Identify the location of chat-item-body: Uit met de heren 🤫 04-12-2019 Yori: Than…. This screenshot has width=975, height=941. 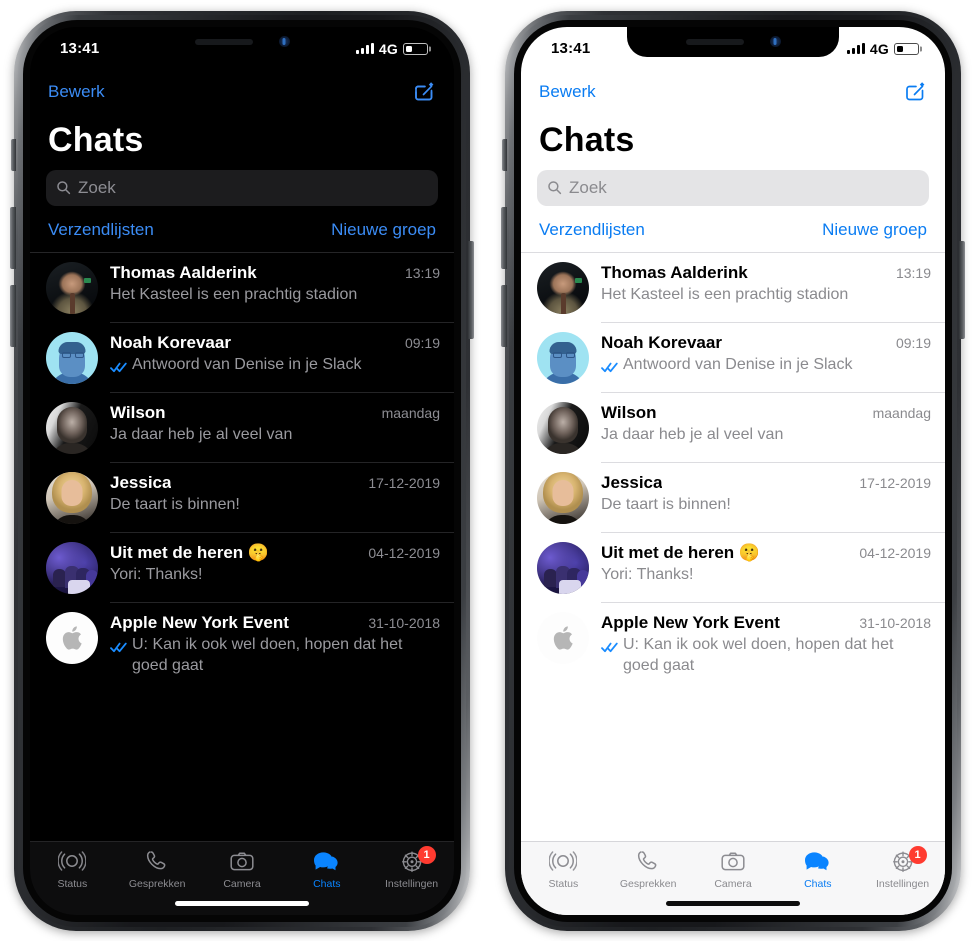
(275, 563).